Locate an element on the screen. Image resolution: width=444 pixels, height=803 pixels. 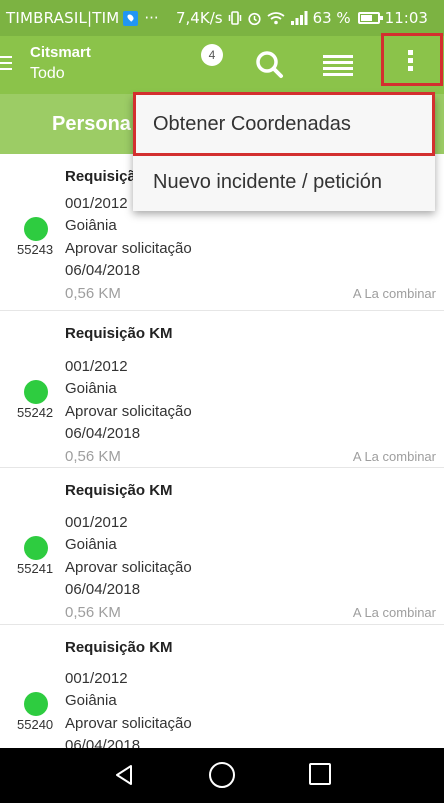
app-toolbar: Citsmart Todo 4 is located at coordinates (222, 63).